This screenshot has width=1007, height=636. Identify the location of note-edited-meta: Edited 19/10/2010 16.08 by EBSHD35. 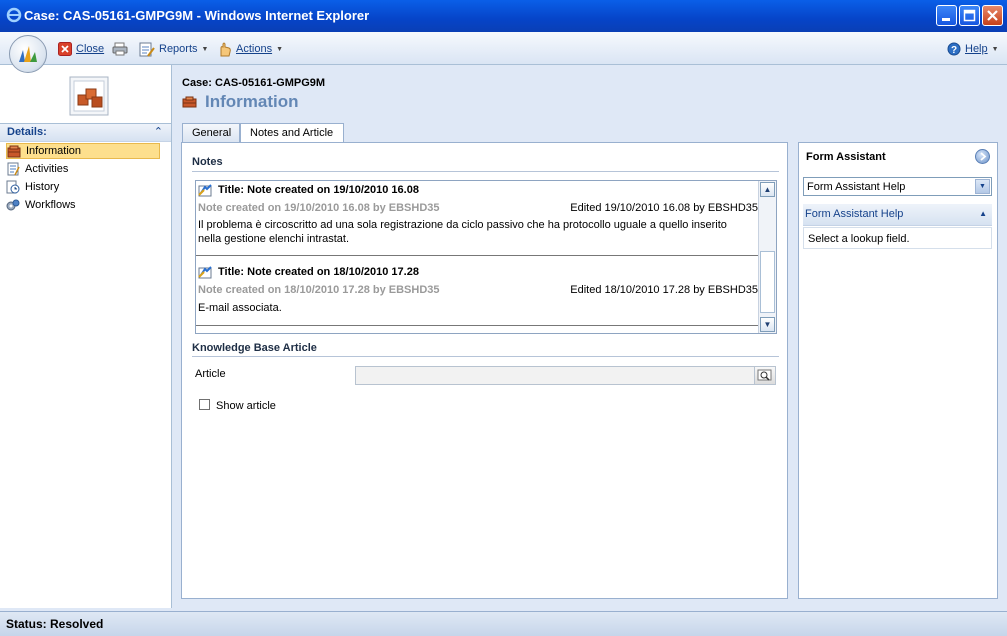
(664, 208).